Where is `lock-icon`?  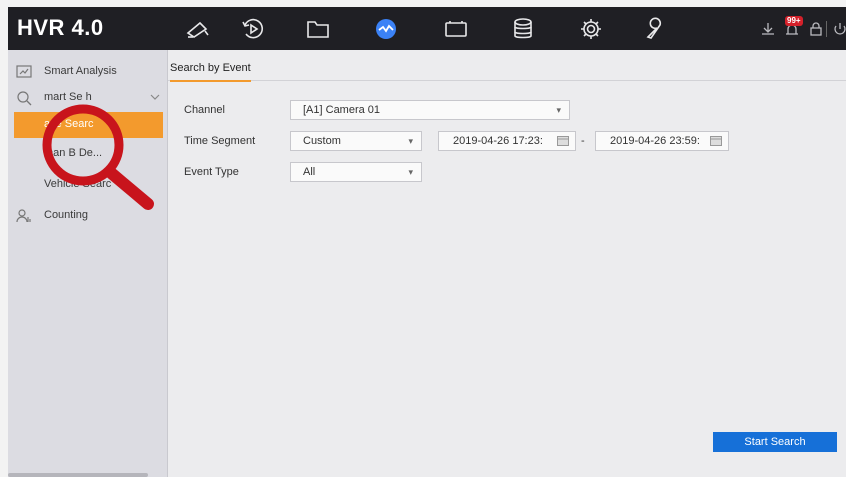 lock-icon is located at coordinates (816, 29).